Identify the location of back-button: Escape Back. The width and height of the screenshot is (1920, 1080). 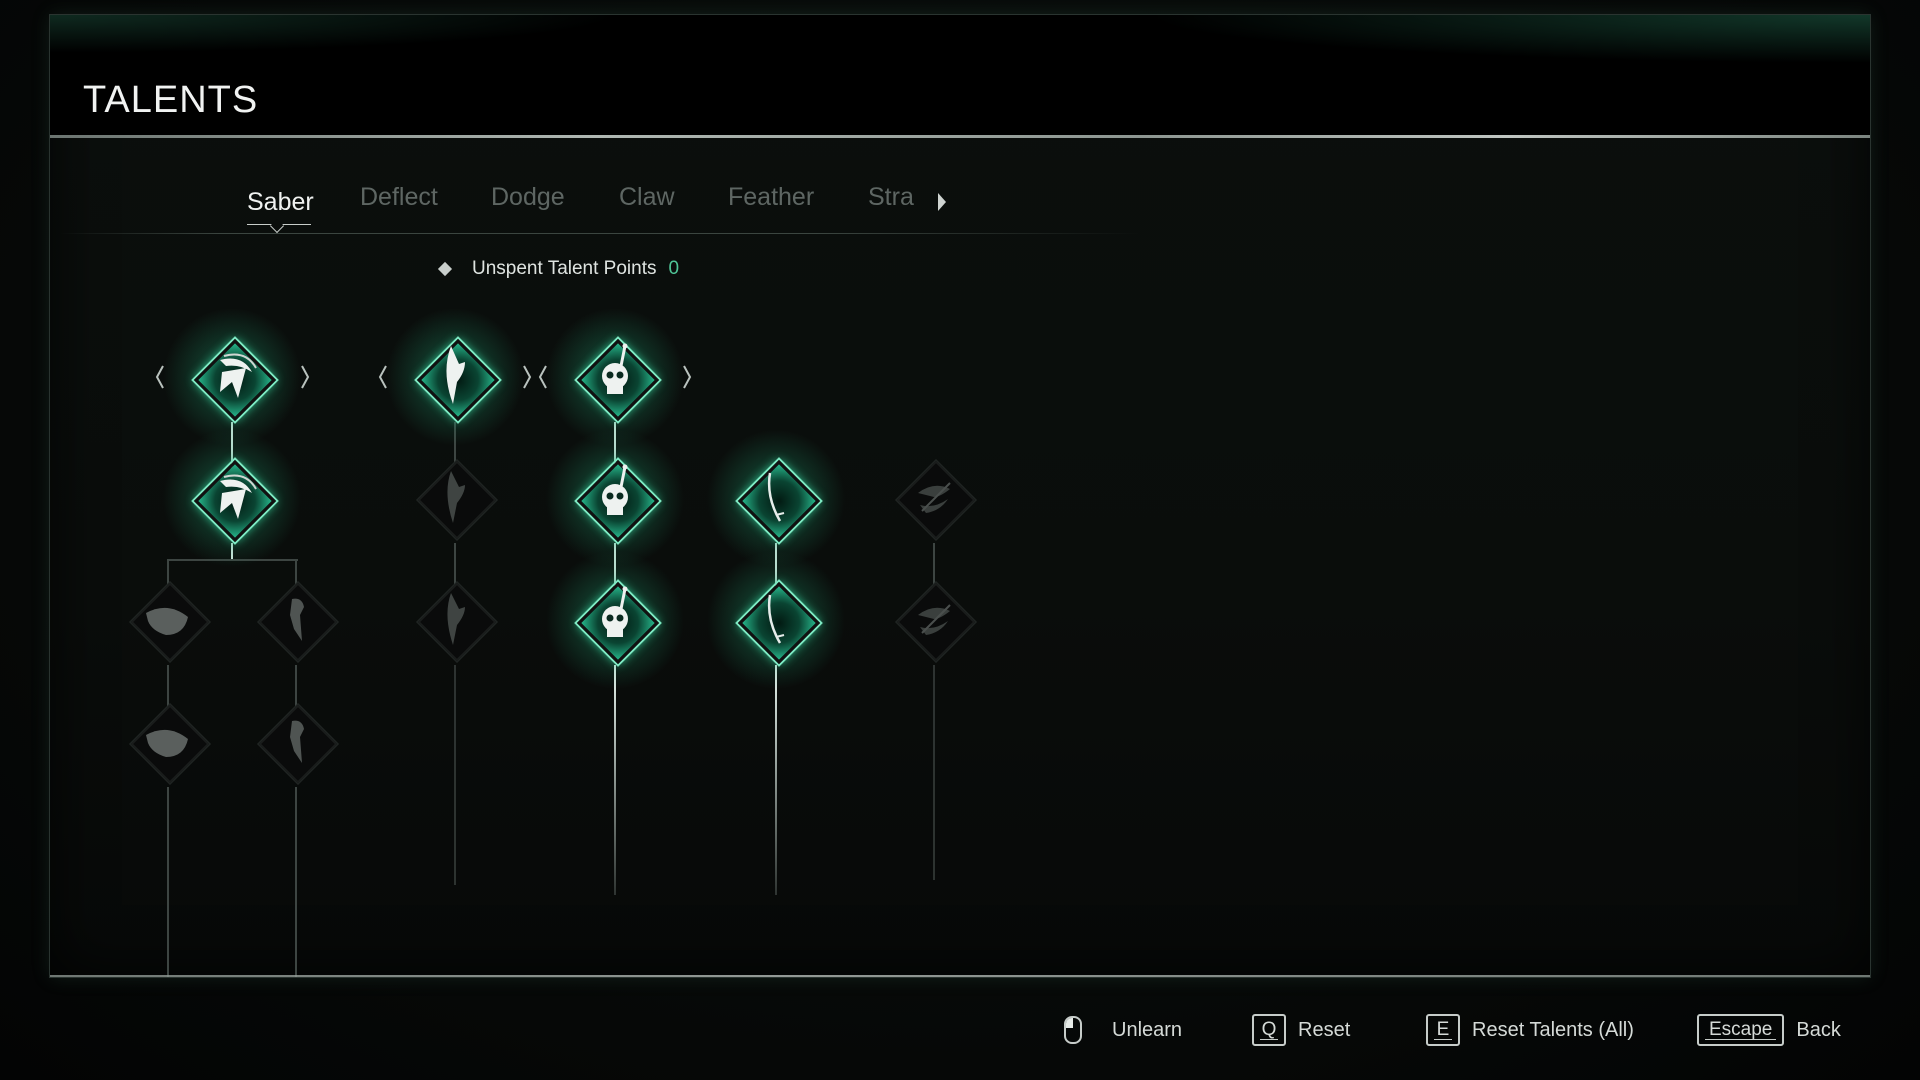
(1769, 1030).